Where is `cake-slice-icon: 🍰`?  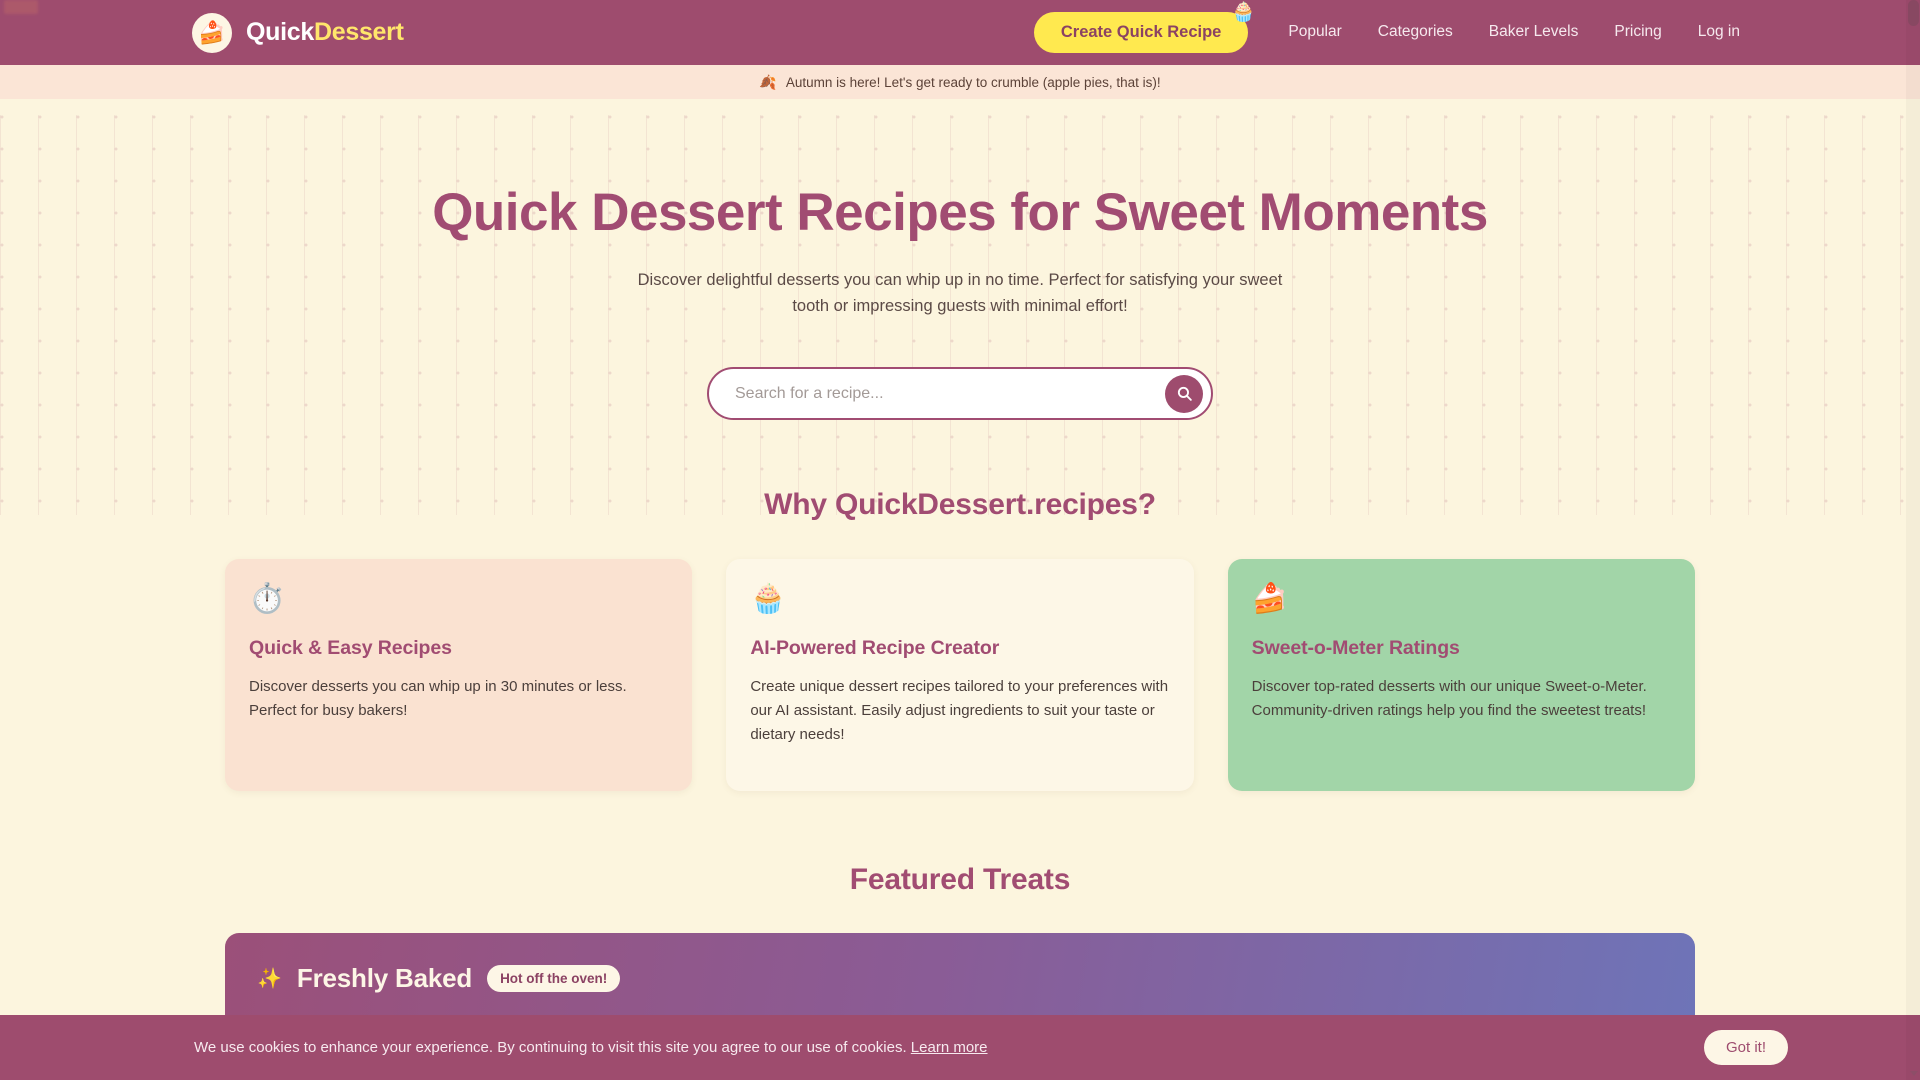 cake-slice-icon: 🍰 is located at coordinates (212, 32).